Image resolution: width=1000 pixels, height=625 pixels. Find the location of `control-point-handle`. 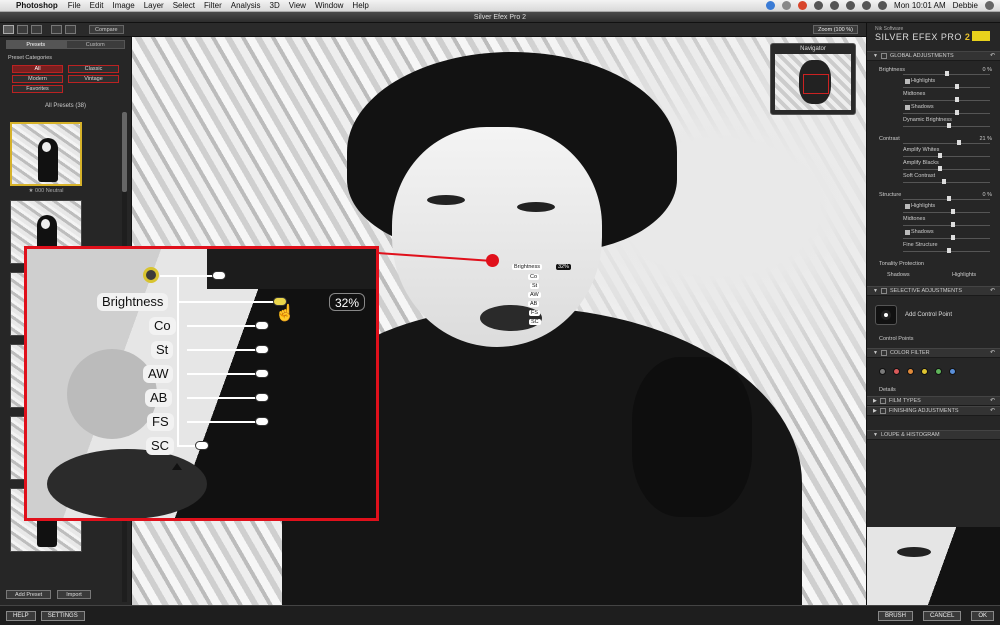

control-point-handle is located at coordinates (151, 275).